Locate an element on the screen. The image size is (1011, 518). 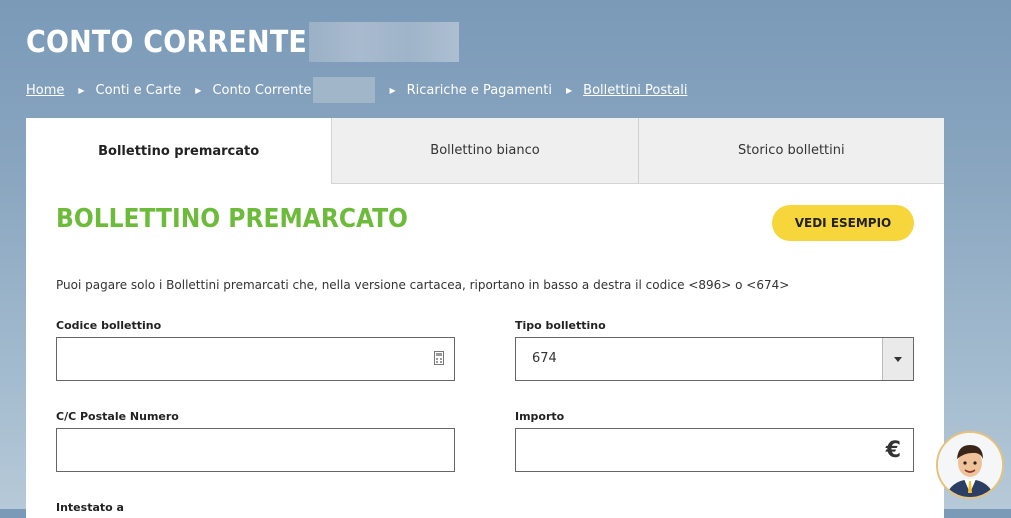
page-title: CONTO CORRENTE is located at coordinates (167, 42).